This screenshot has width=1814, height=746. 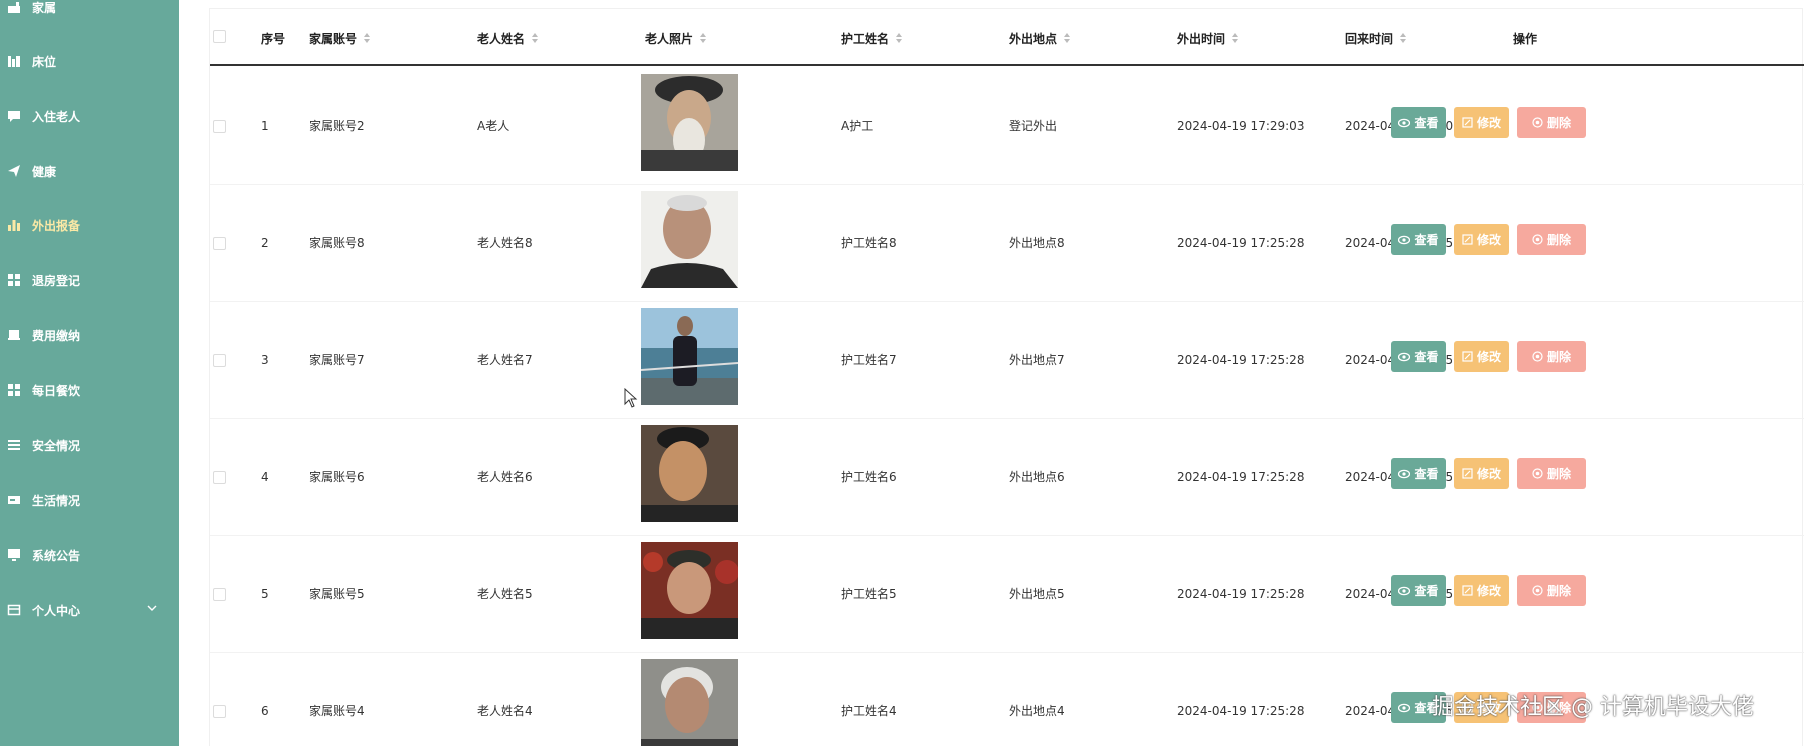 I want to click on sidebar-item-label: 每日餐饮, so click(x=56, y=390).